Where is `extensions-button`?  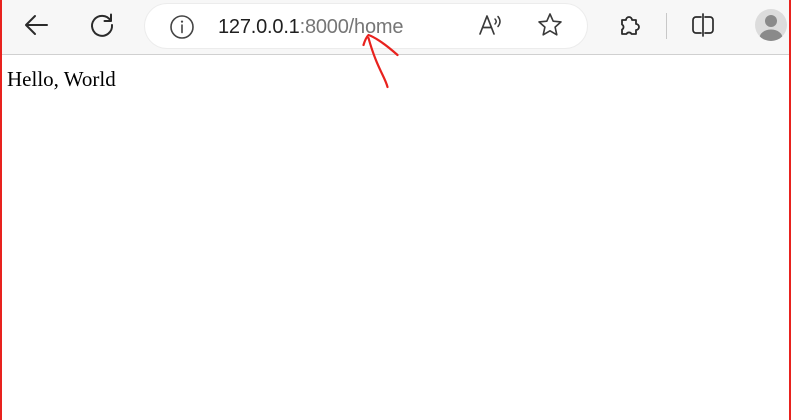 extensions-button is located at coordinates (630, 25).